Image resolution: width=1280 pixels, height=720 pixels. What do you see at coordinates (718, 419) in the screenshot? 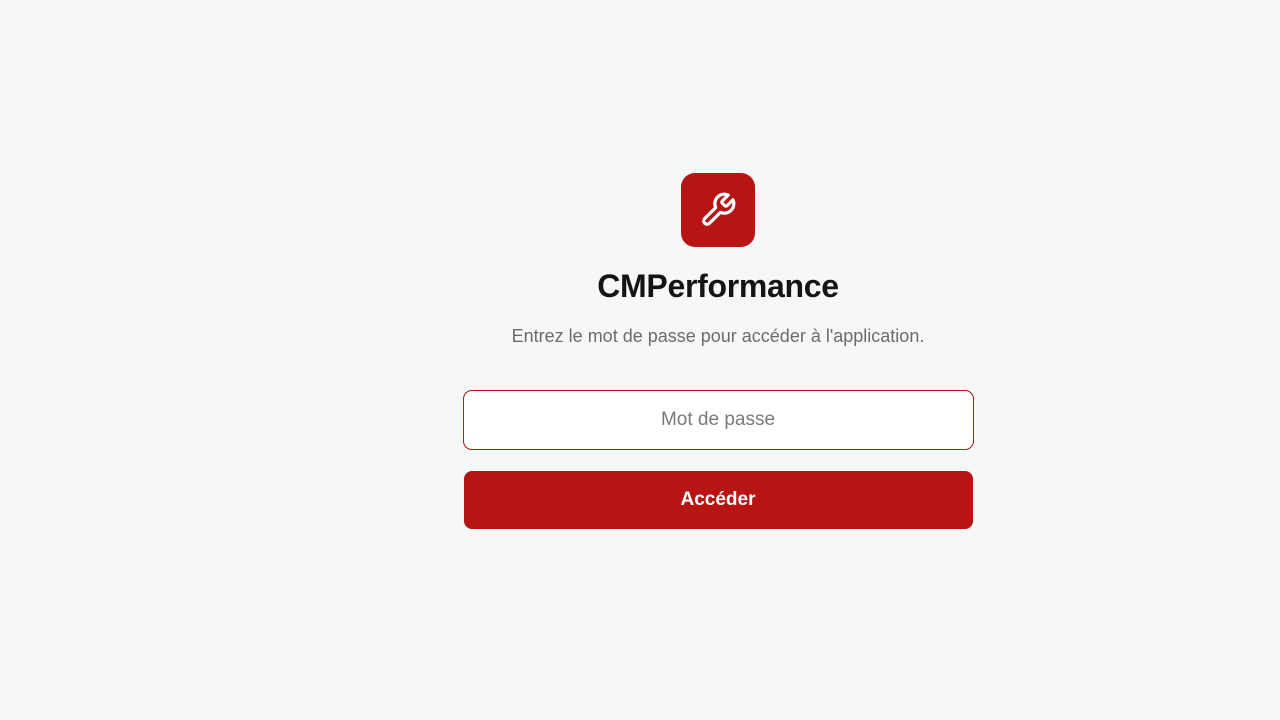
I see `password-input` at bounding box center [718, 419].